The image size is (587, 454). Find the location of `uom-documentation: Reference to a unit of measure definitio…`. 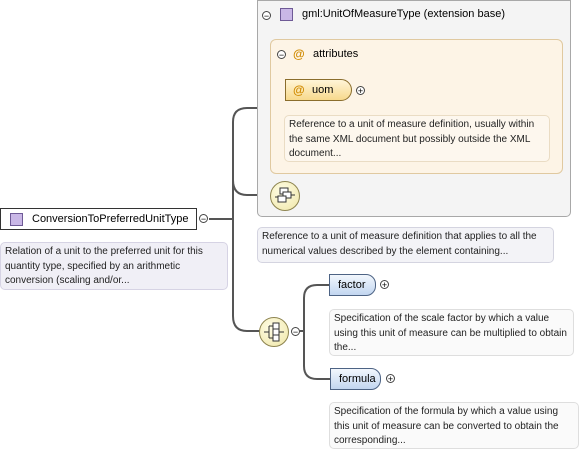

uom-documentation: Reference to a unit of measure definitio… is located at coordinates (417, 138).